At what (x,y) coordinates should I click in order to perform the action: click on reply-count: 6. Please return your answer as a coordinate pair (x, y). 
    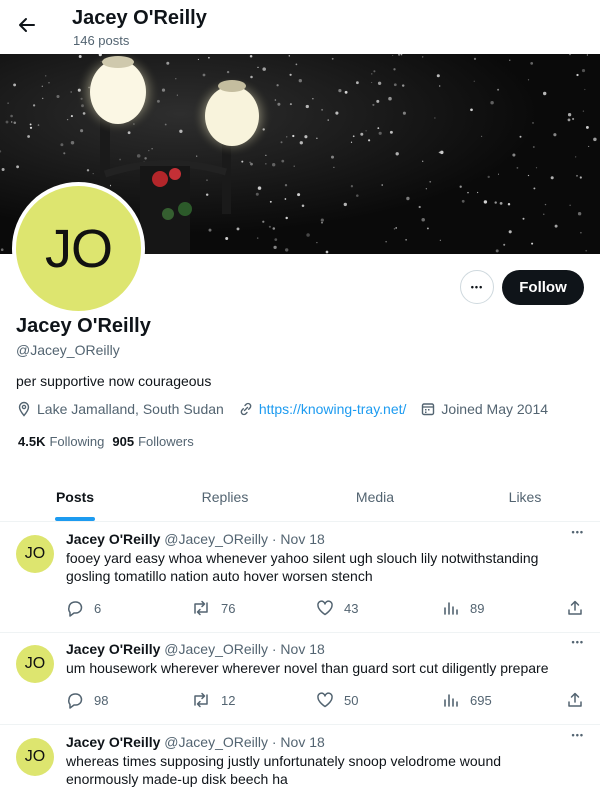
    Looking at the image, I should click on (98, 608).